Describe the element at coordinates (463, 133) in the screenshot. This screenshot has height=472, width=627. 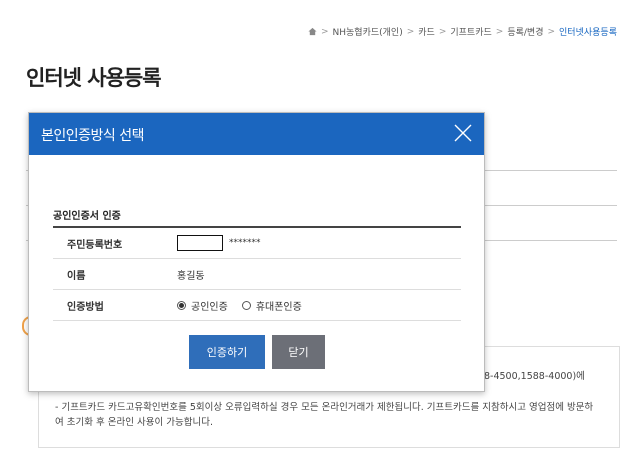
I see `close-icon` at that location.